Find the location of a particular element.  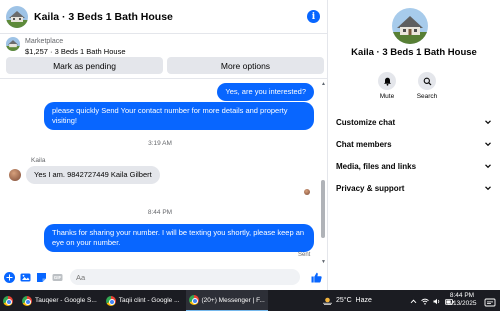

plus-icon is located at coordinates (9, 277).